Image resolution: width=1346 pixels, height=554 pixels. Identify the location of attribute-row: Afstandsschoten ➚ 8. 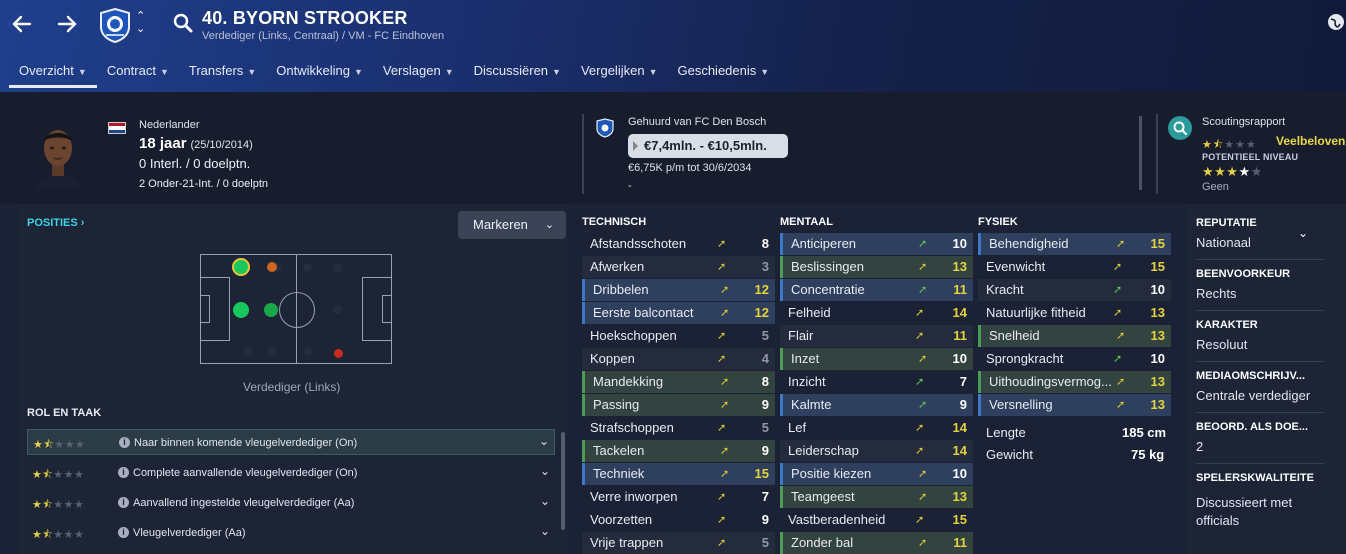
(678, 244).